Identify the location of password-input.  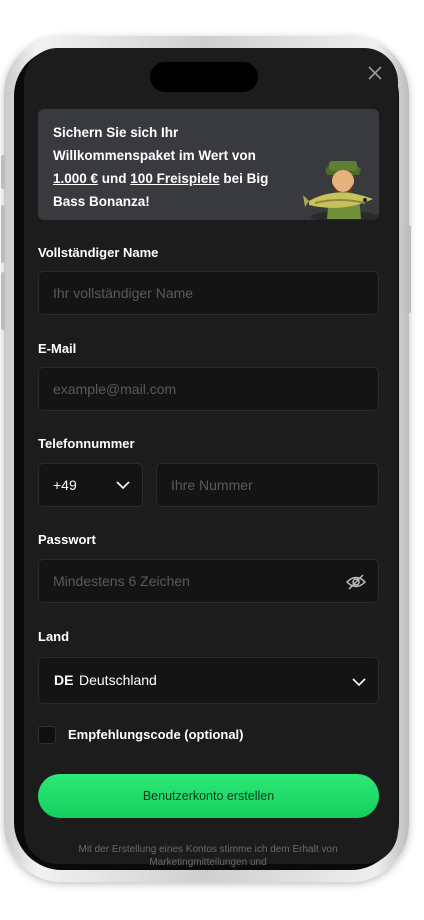
(208, 581).